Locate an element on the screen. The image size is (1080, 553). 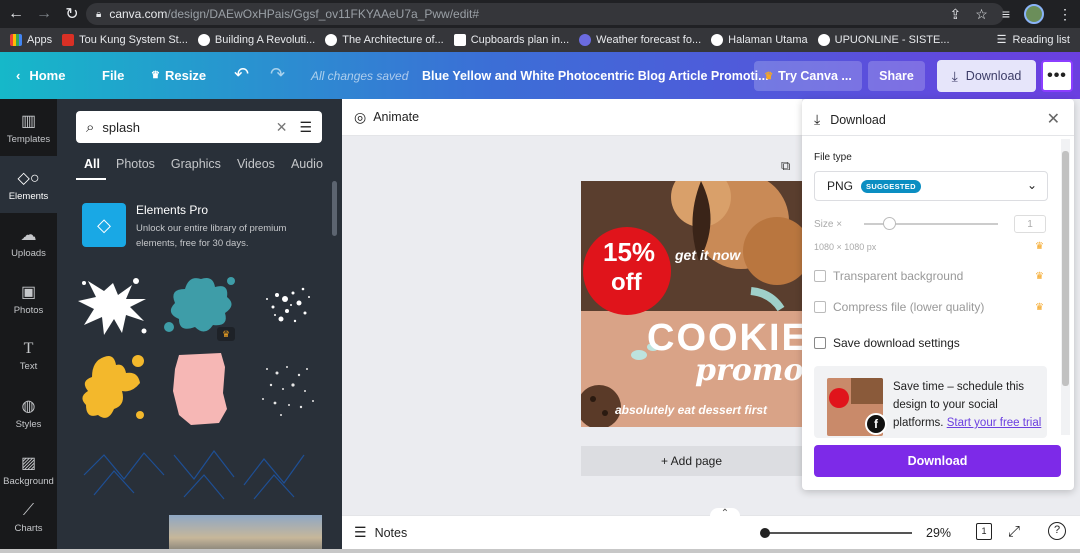
save-settings-option: Save download settings is located at coordinates (887, 343).